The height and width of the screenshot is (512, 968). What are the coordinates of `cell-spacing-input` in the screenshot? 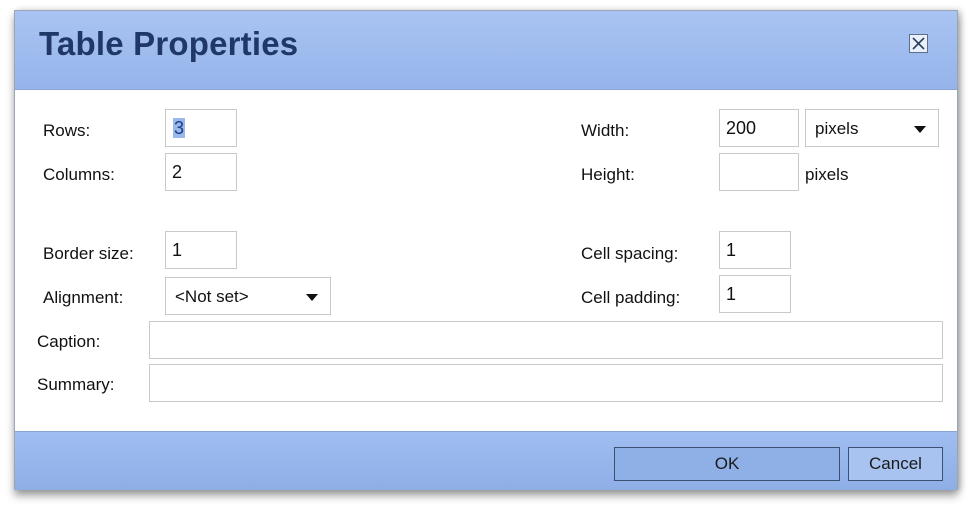 It's located at (755, 250).